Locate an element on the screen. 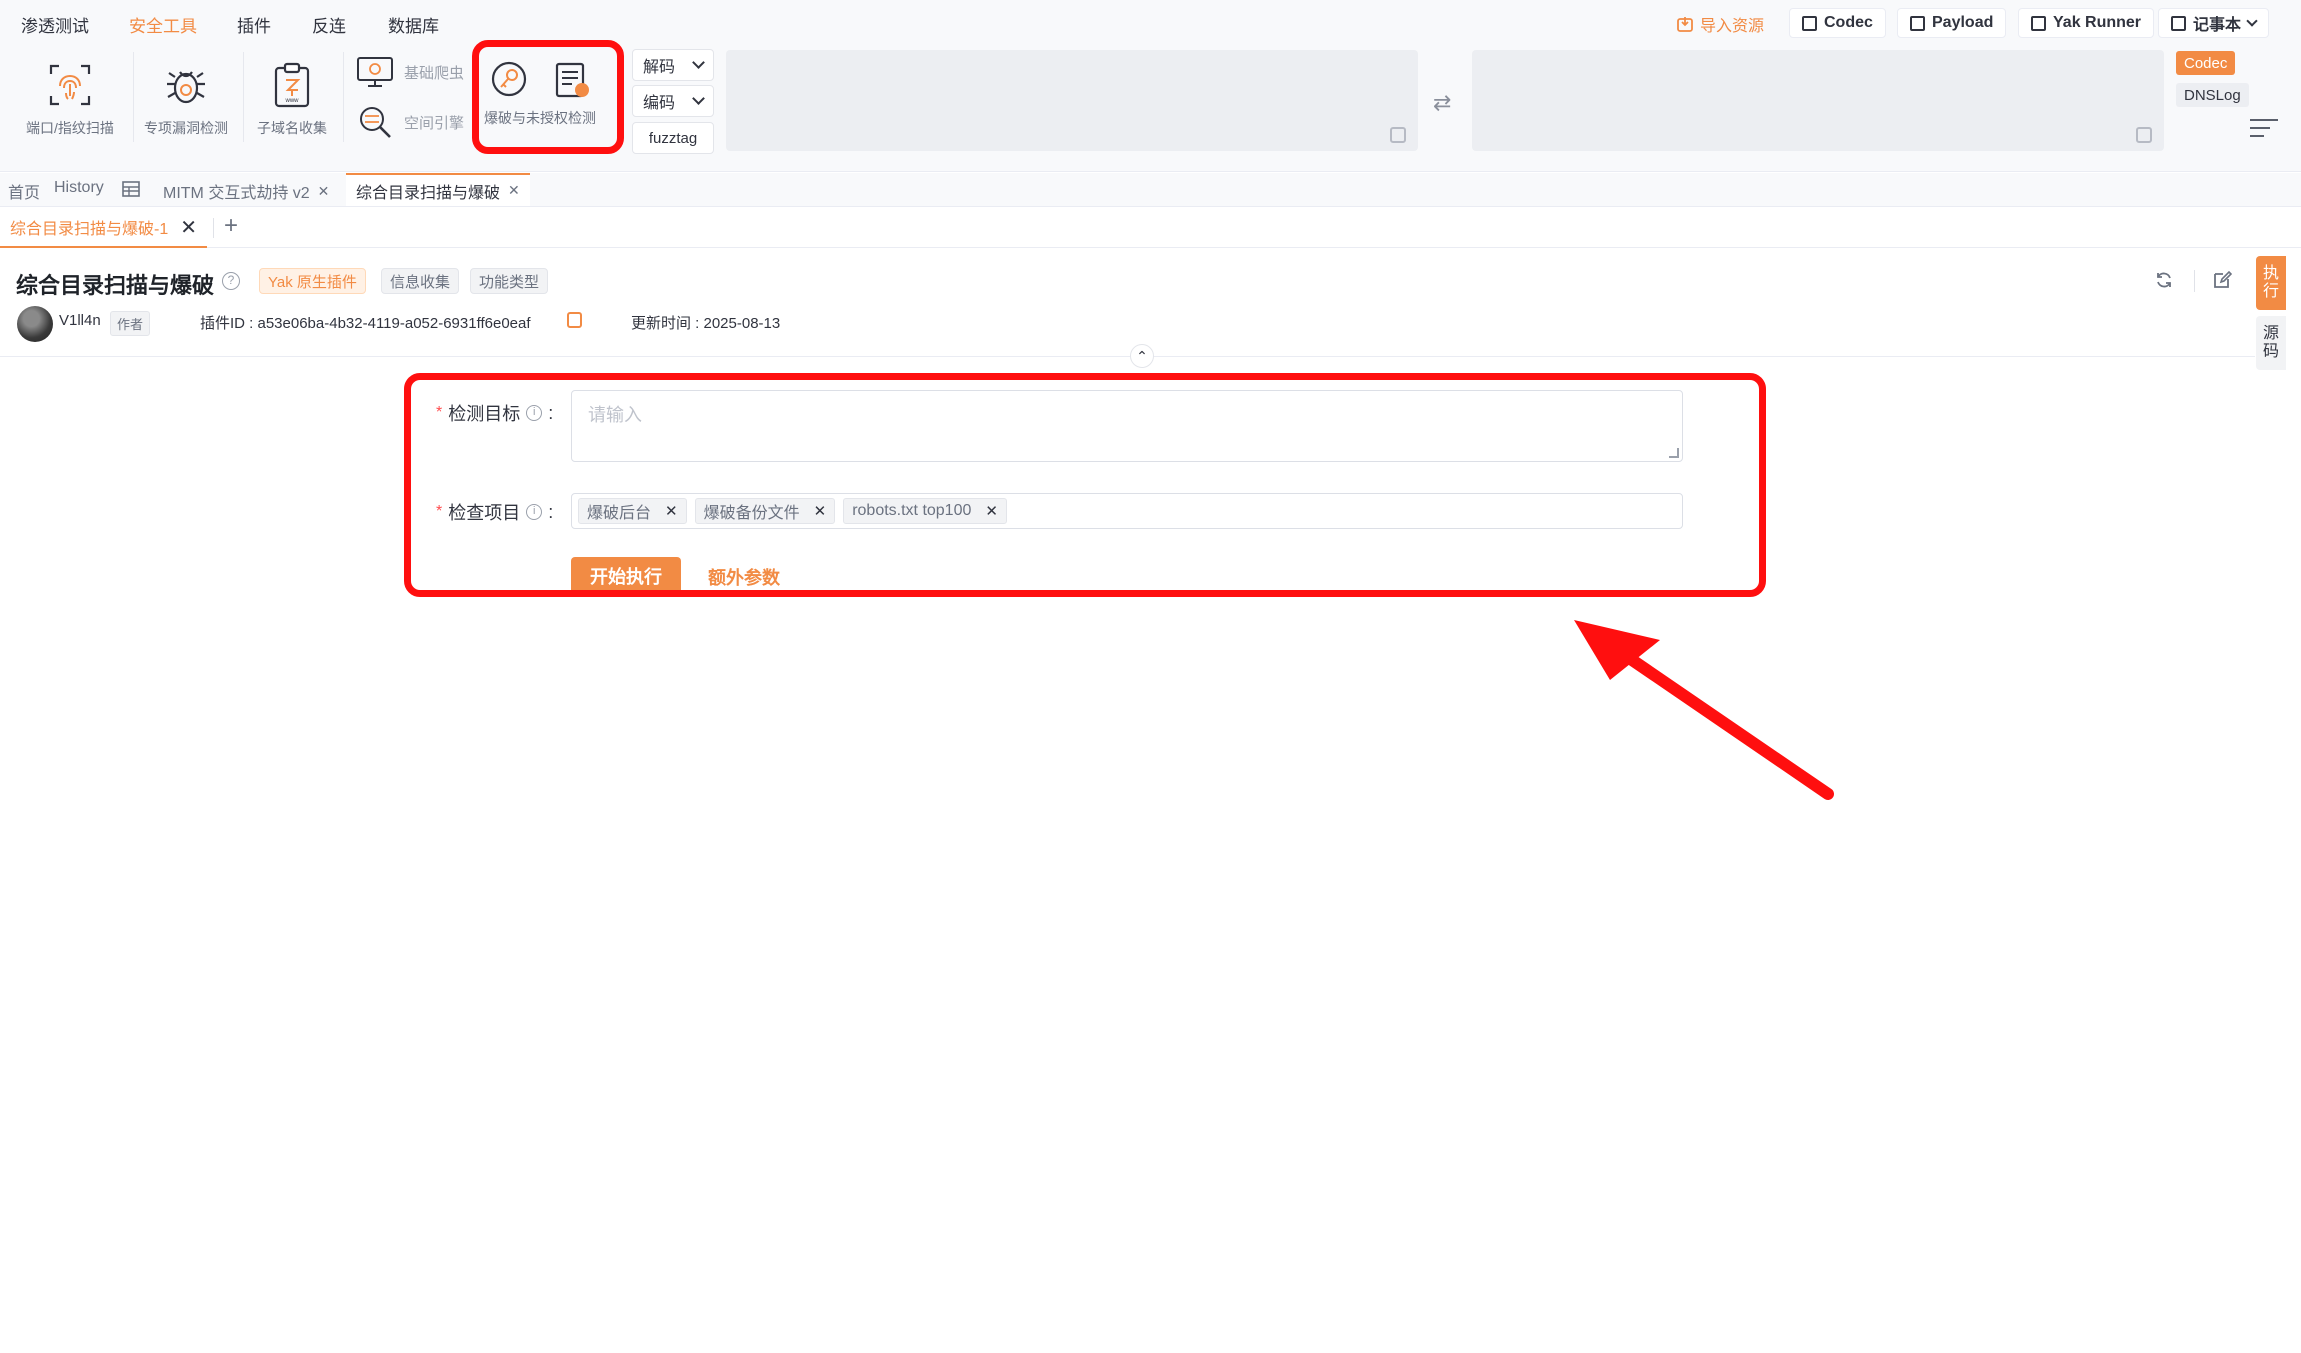 This screenshot has width=2301, height=1353. tab-history: History is located at coordinates (79, 188).